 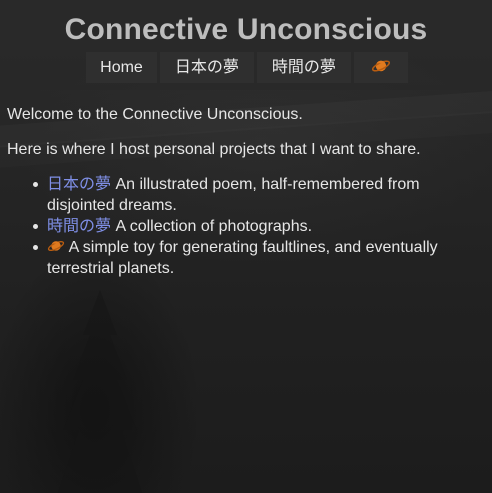 I want to click on project-planet-link, so click(x=56, y=247).